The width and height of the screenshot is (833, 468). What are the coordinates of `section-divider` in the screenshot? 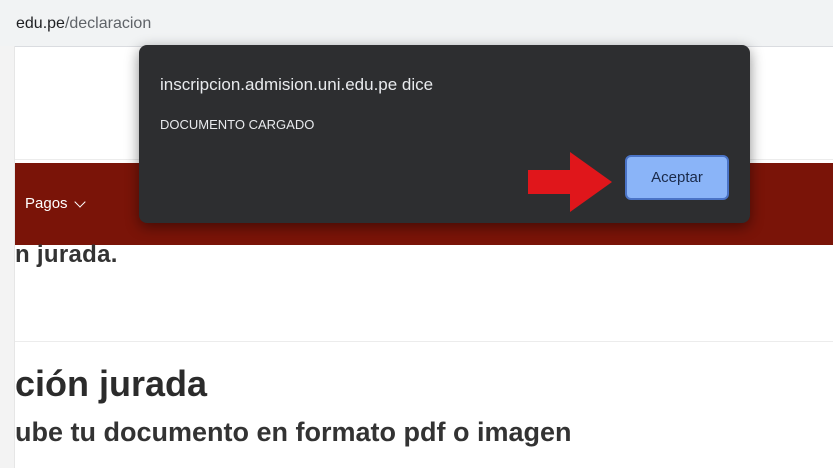 It's located at (424, 341).